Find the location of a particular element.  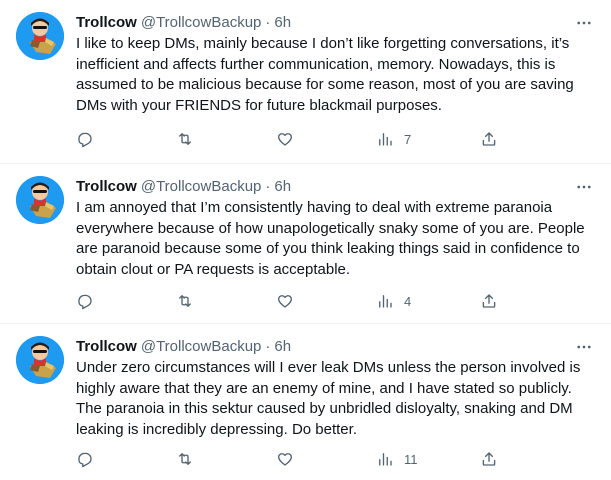

tweet-actions: 11 is located at coordinates (291, 459).